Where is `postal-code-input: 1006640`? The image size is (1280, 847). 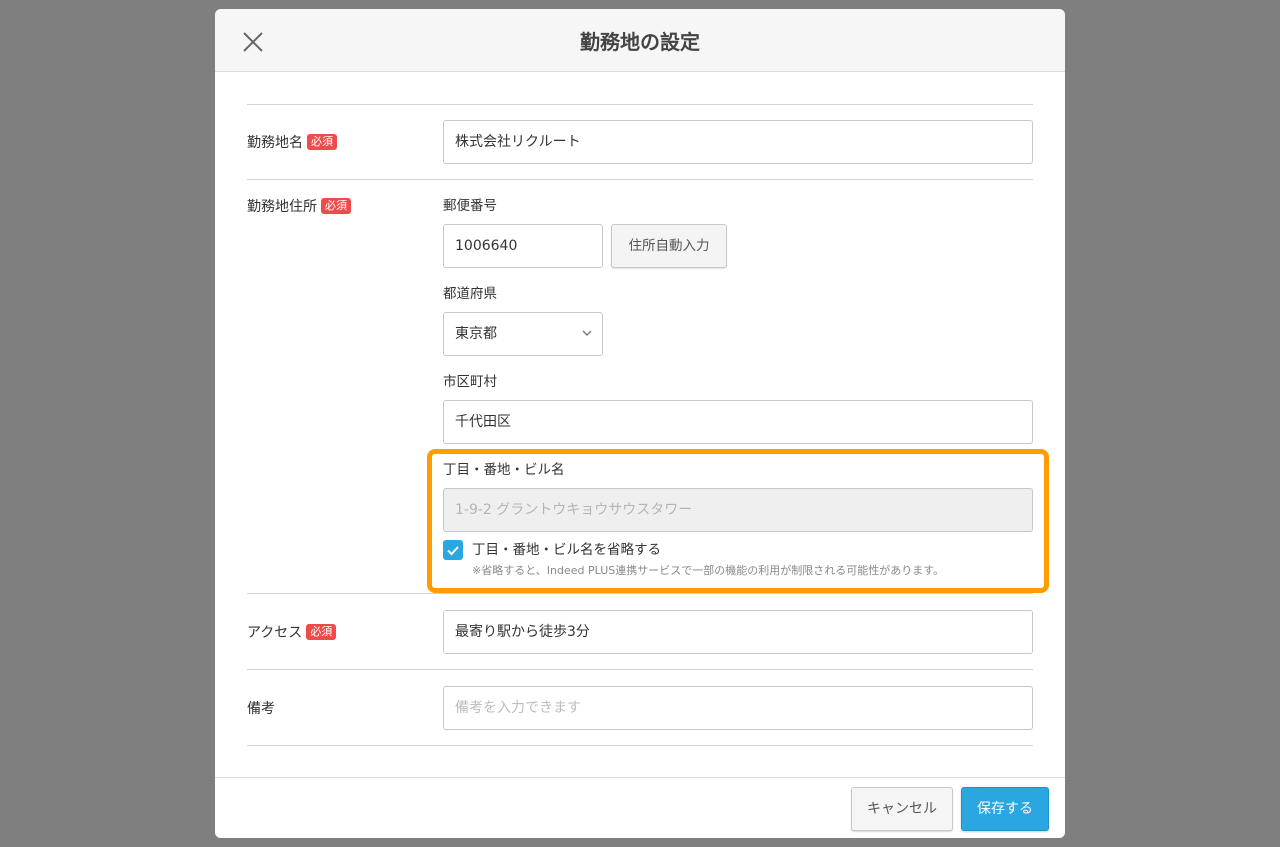 postal-code-input: 1006640 is located at coordinates (523, 246).